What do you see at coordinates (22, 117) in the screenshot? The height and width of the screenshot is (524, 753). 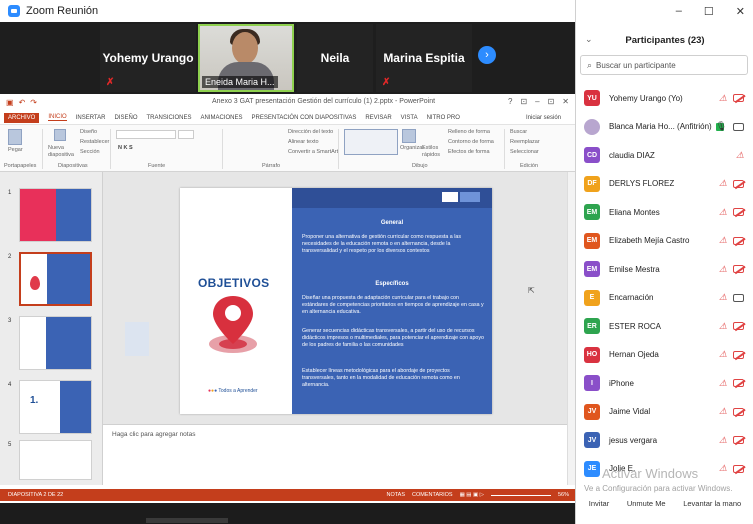 I see `tab-archivo: ARCHIVO` at bounding box center [22, 117].